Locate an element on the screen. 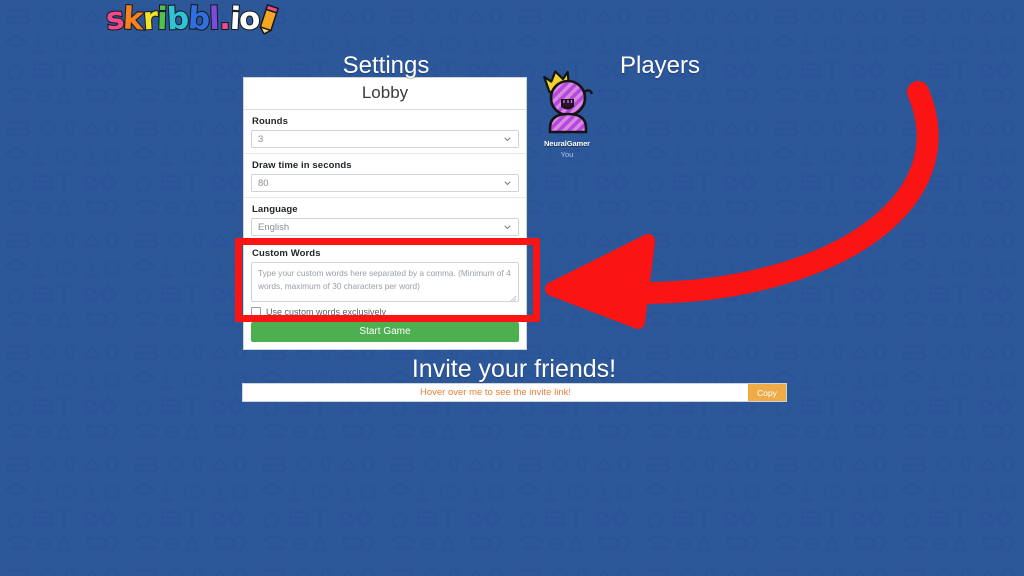 This screenshot has width=1024, height=576. avatar is located at coordinates (567, 104).